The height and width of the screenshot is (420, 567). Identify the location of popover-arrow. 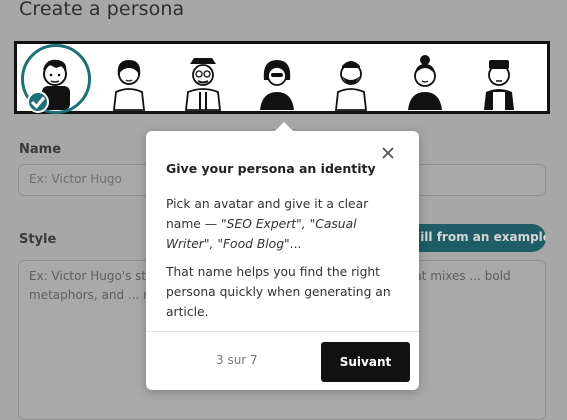
(284, 127).